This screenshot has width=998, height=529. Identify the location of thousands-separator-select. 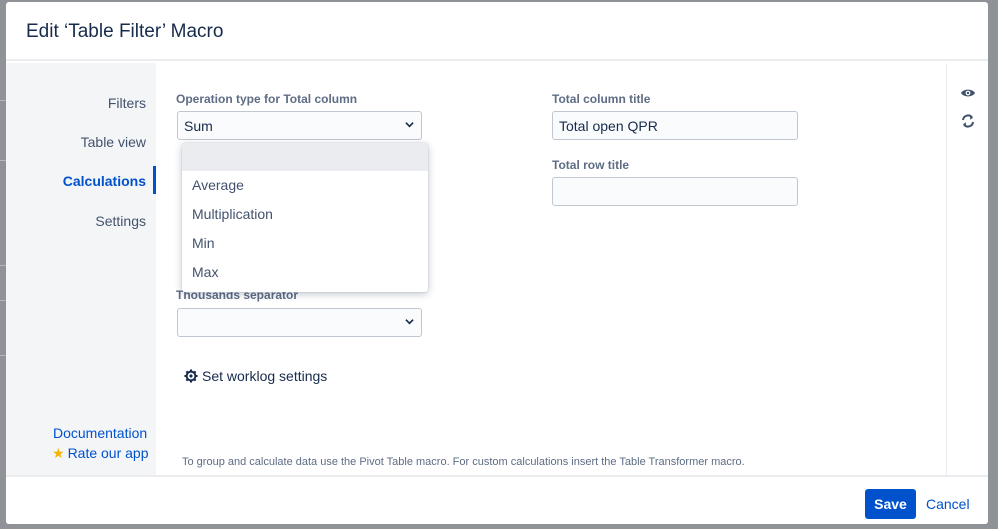
(299, 322).